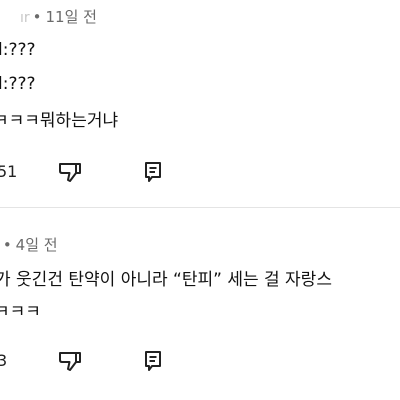 Image resolution: width=400 pixels, height=400 pixels. Describe the element at coordinates (200, 172) in the screenshot. I see `comment-actions: 51` at that location.